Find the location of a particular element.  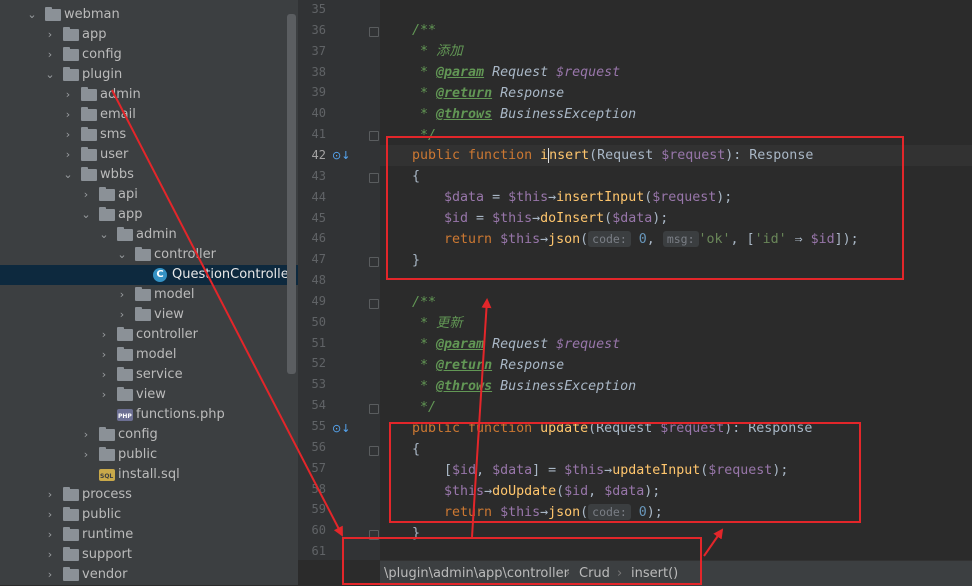

tree-item: › app is located at coordinates (149, 35).